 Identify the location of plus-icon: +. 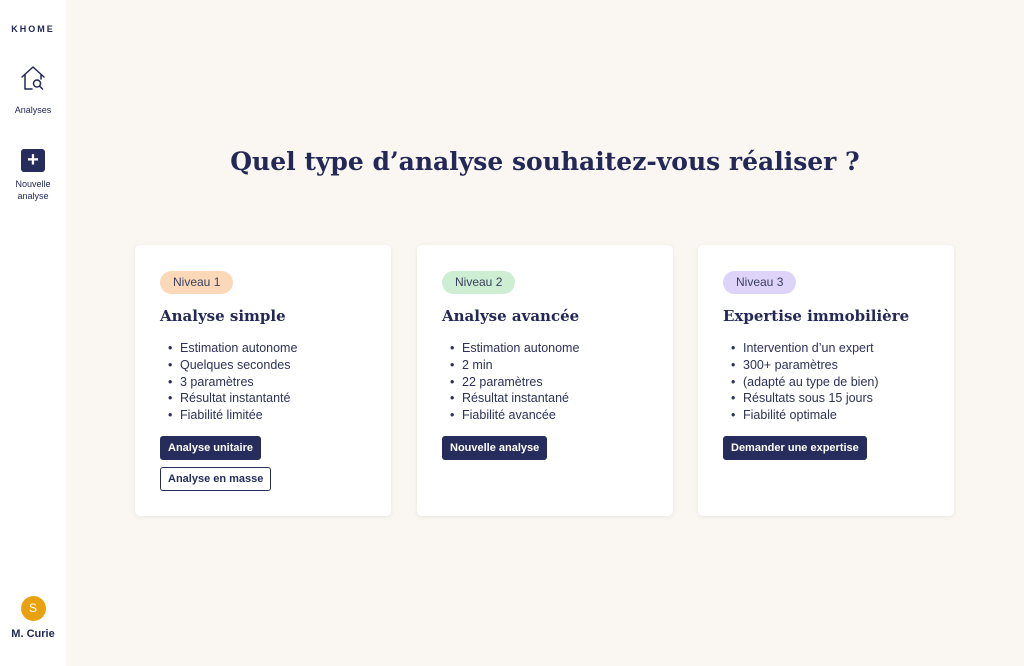
(33, 160).